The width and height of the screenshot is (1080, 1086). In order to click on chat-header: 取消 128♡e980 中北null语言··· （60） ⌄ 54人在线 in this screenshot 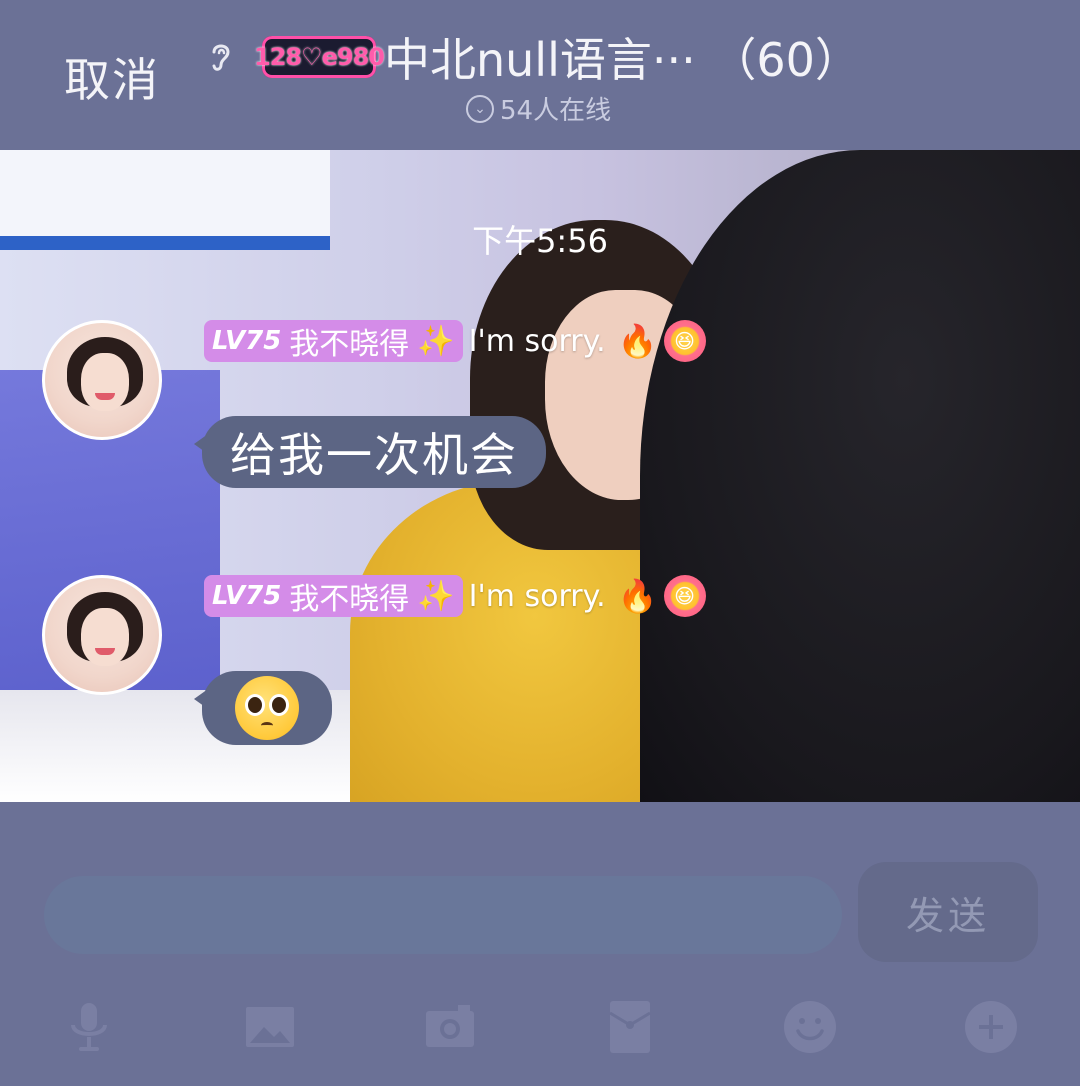, I will do `click(540, 75)`.